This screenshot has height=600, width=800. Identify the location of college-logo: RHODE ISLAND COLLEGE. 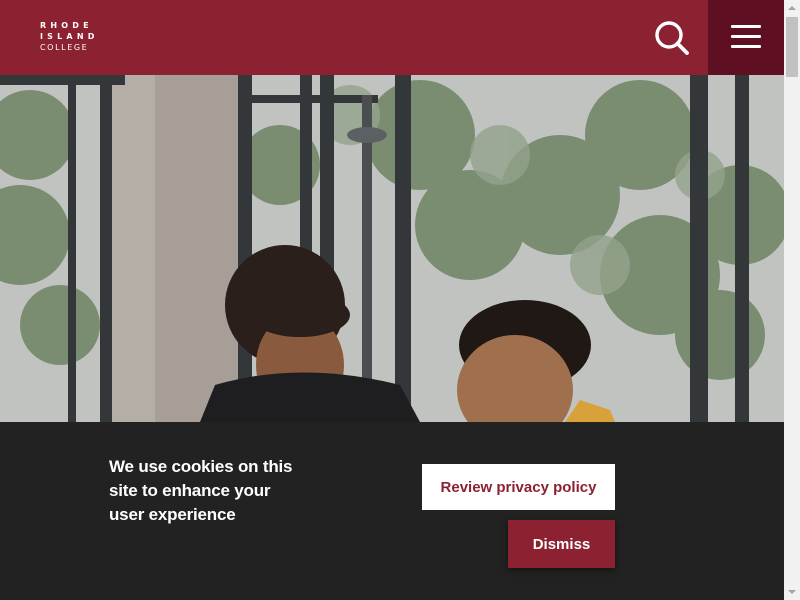
(69, 36).